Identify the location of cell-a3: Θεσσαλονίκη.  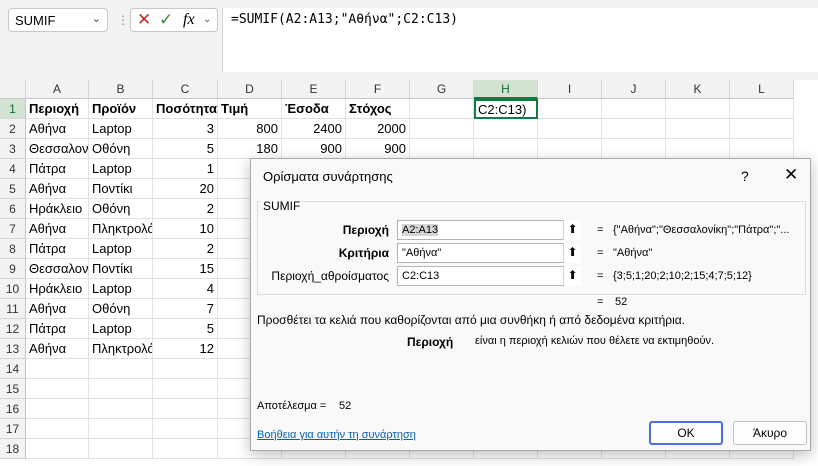
(57, 149).